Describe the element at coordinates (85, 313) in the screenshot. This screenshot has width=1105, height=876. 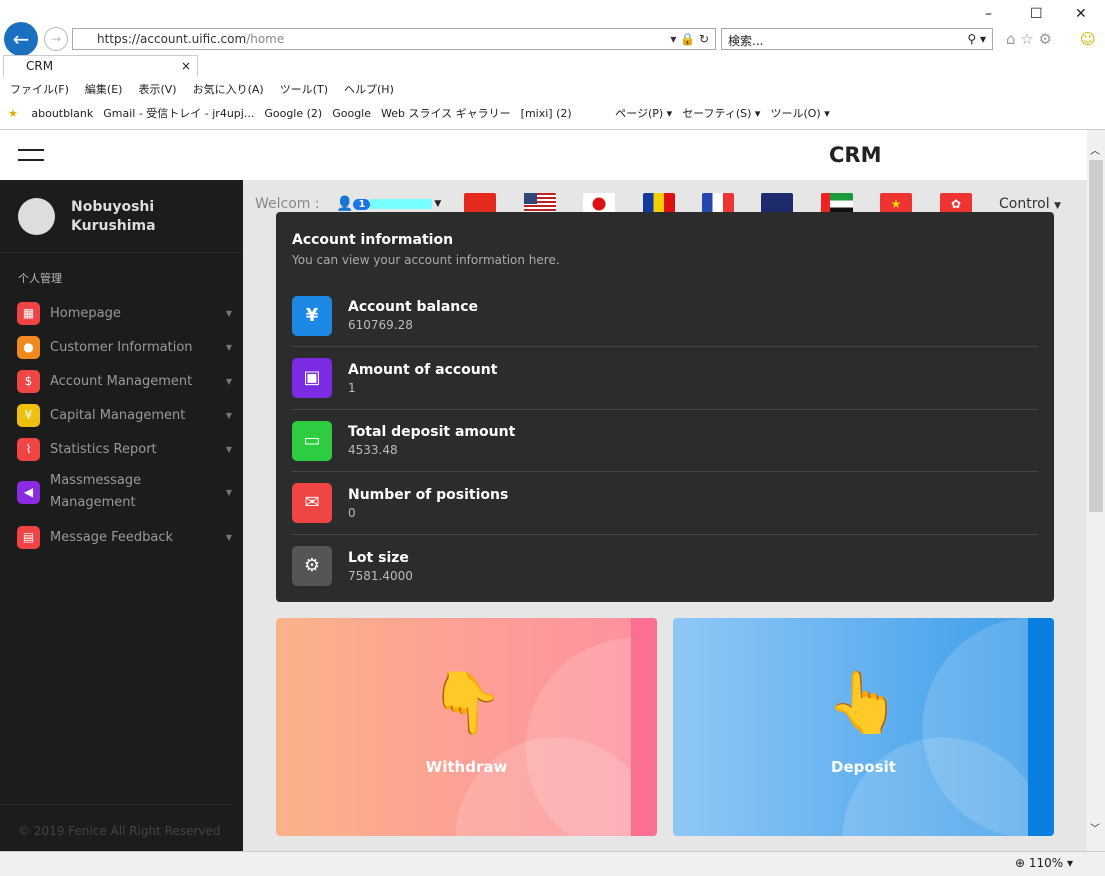
I see `sidebar-item-label: Homepage` at that location.